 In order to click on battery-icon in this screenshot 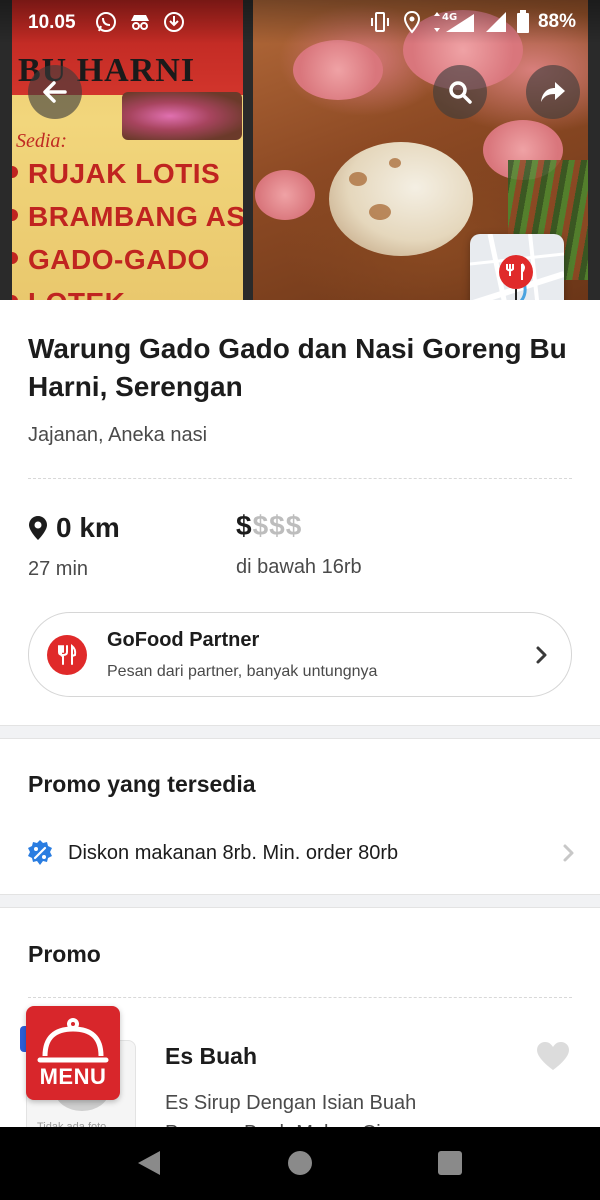, I will do `click(522, 21)`.